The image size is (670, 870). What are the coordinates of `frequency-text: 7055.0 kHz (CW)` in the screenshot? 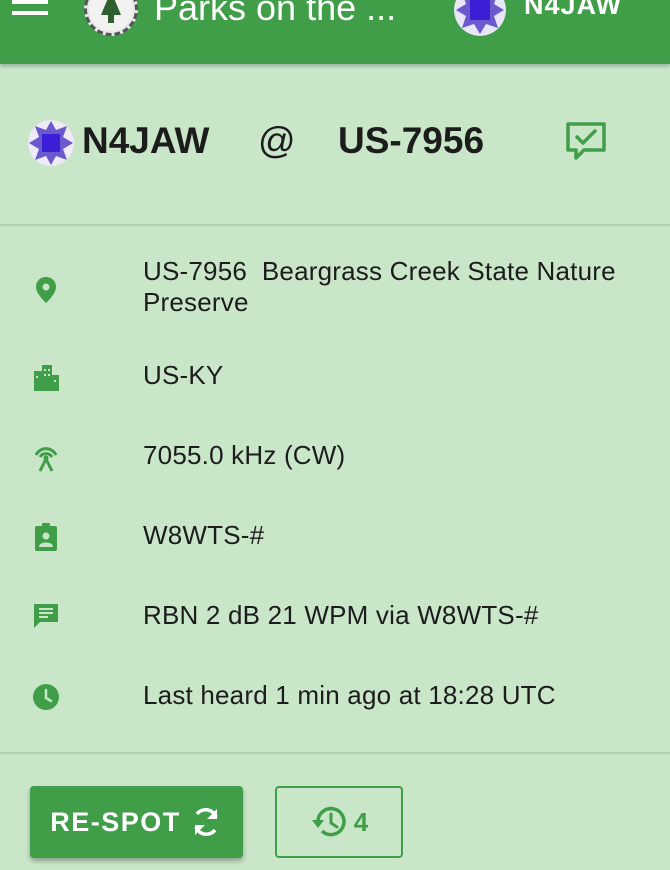 It's located at (244, 455).